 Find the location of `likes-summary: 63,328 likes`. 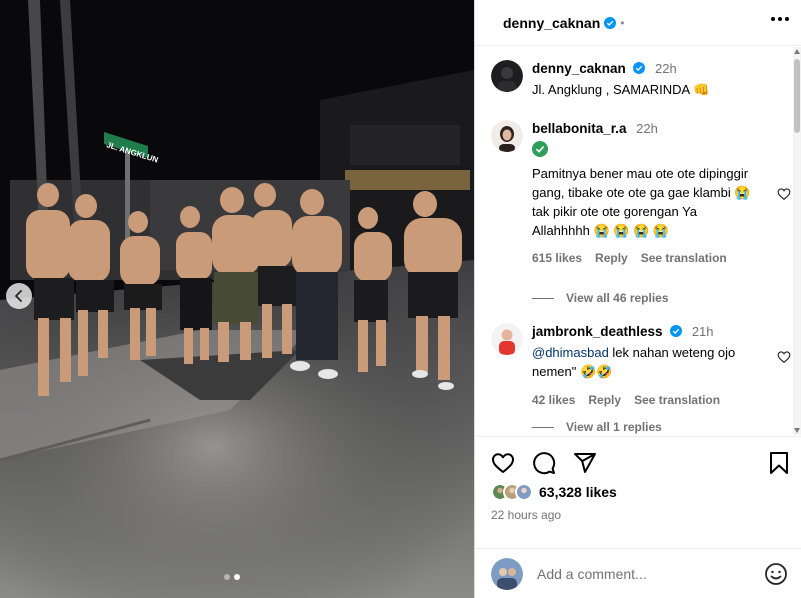

likes-summary: 63,328 likes is located at coordinates (554, 492).